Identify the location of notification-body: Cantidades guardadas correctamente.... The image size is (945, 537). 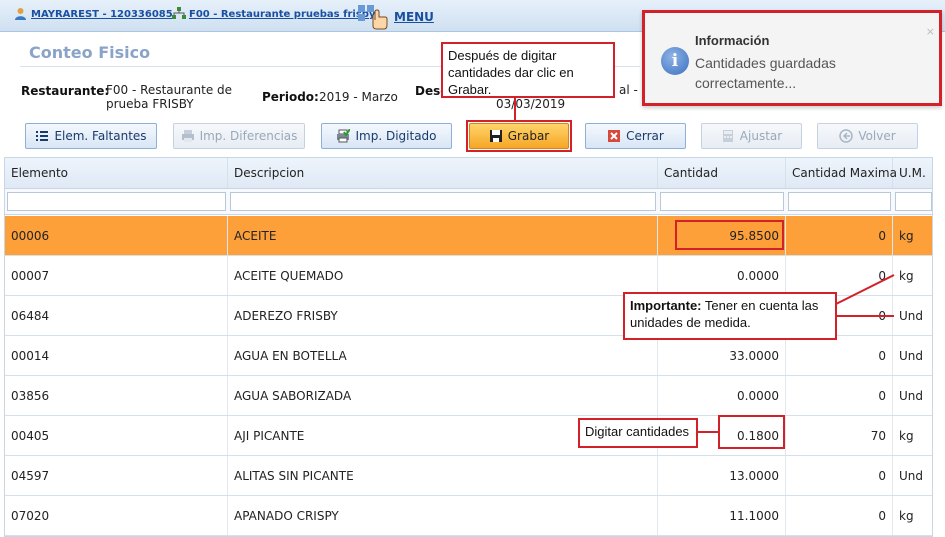
(765, 73).